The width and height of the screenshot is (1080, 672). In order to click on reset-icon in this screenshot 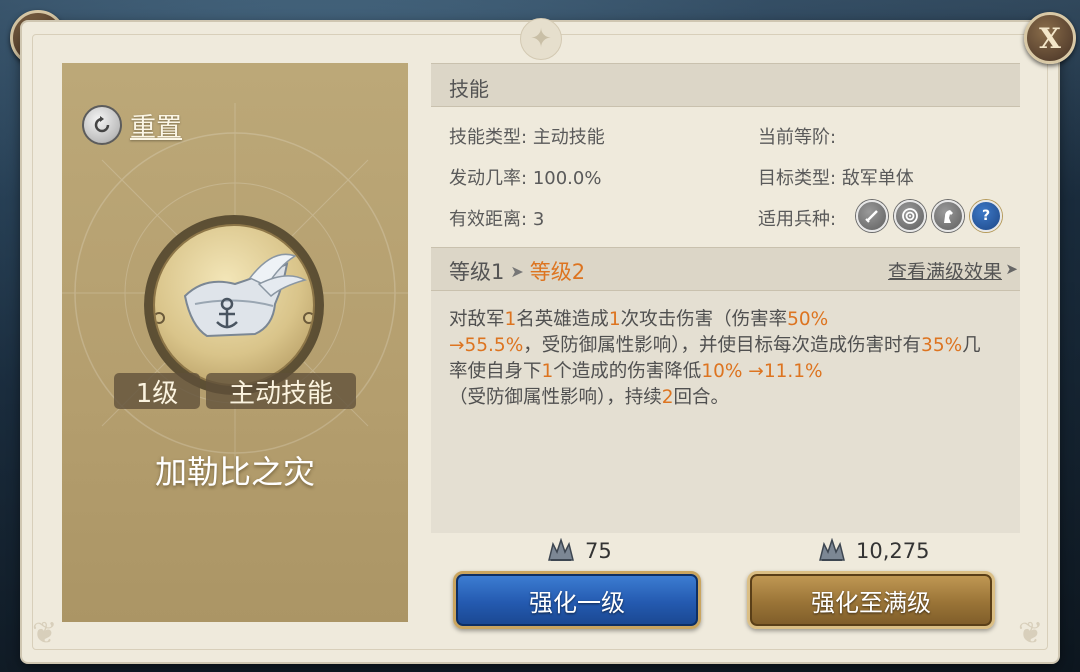, I will do `click(102, 125)`.